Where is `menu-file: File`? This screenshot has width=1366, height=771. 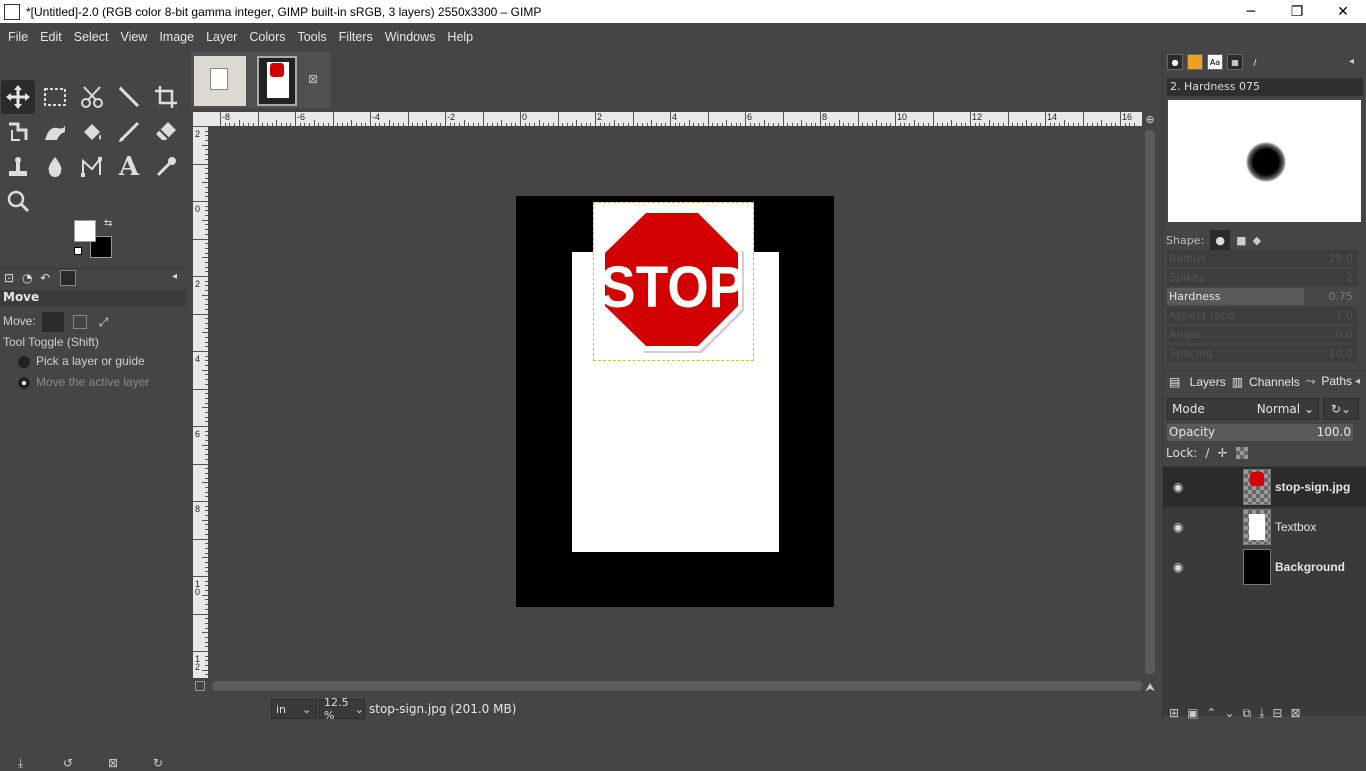 menu-file: File is located at coordinates (18, 37).